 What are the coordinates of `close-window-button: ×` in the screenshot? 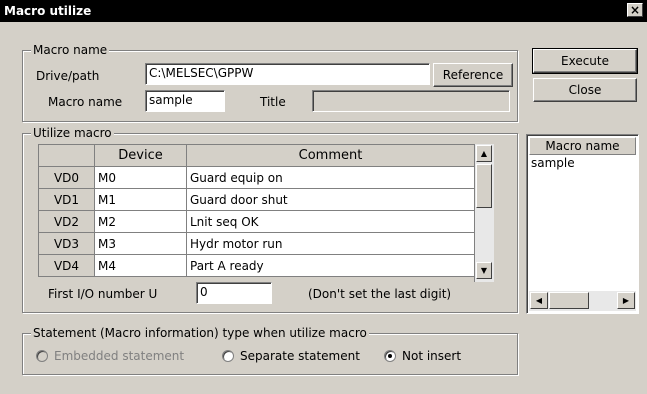 It's located at (635, 10).